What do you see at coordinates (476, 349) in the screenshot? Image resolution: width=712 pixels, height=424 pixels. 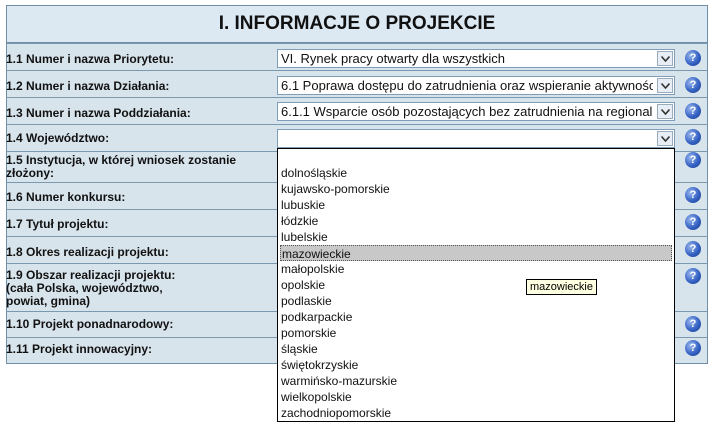 I see `voivodeship-option: śląskie` at bounding box center [476, 349].